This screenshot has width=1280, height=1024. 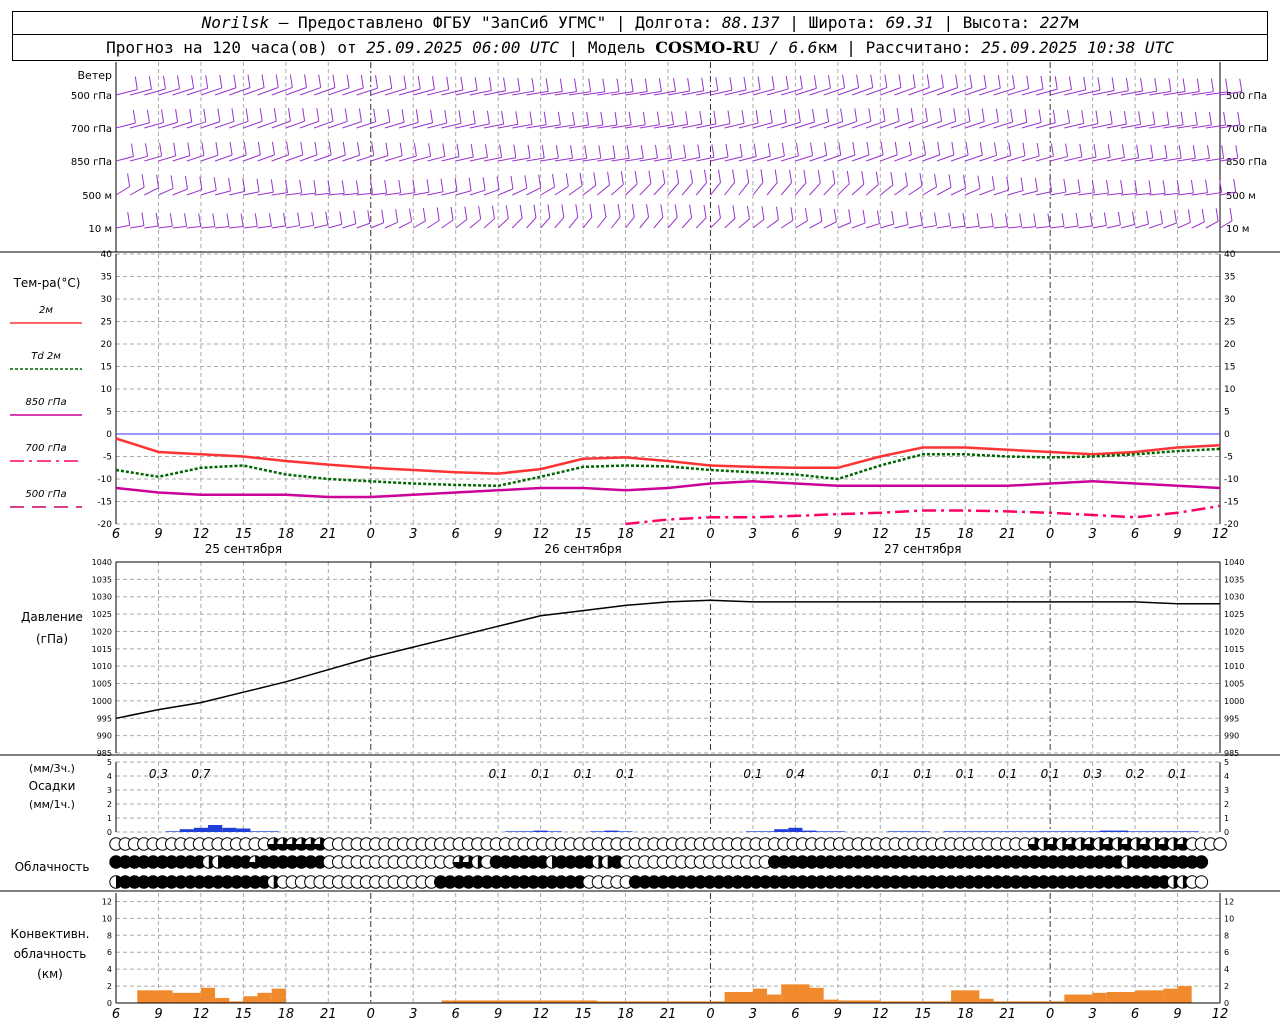 What do you see at coordinates (107, 901) in the screenshot?
I see `y-tick-left: 12` at bounding box center [107, 901].